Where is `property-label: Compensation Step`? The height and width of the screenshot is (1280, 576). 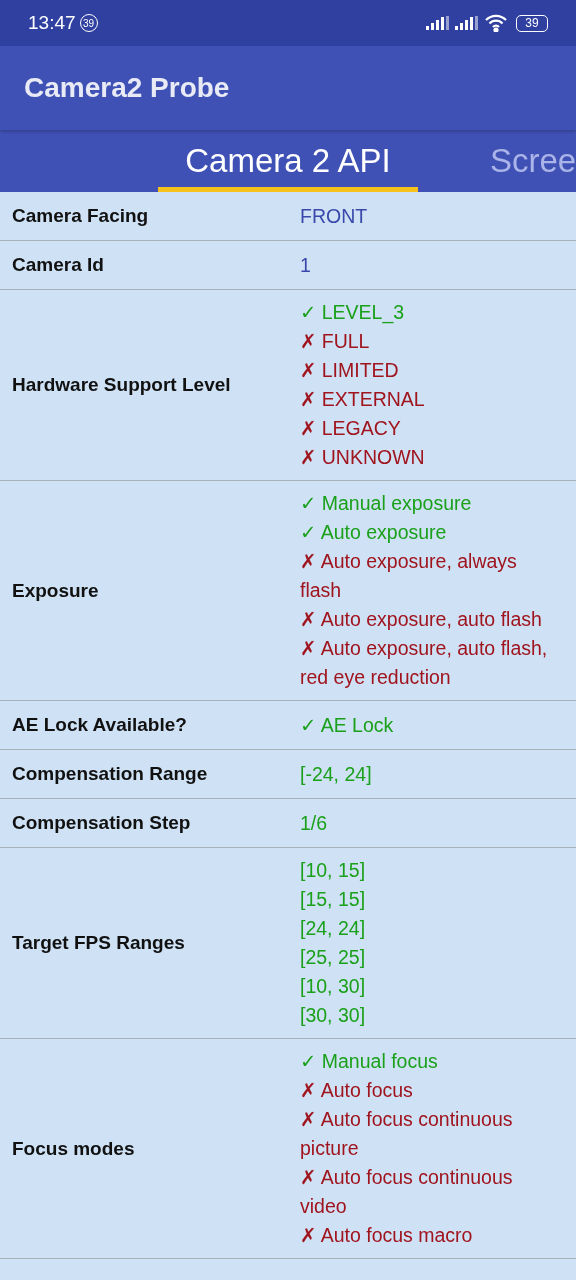 property-label: Compensation Step is located at coordinates (101, 823).